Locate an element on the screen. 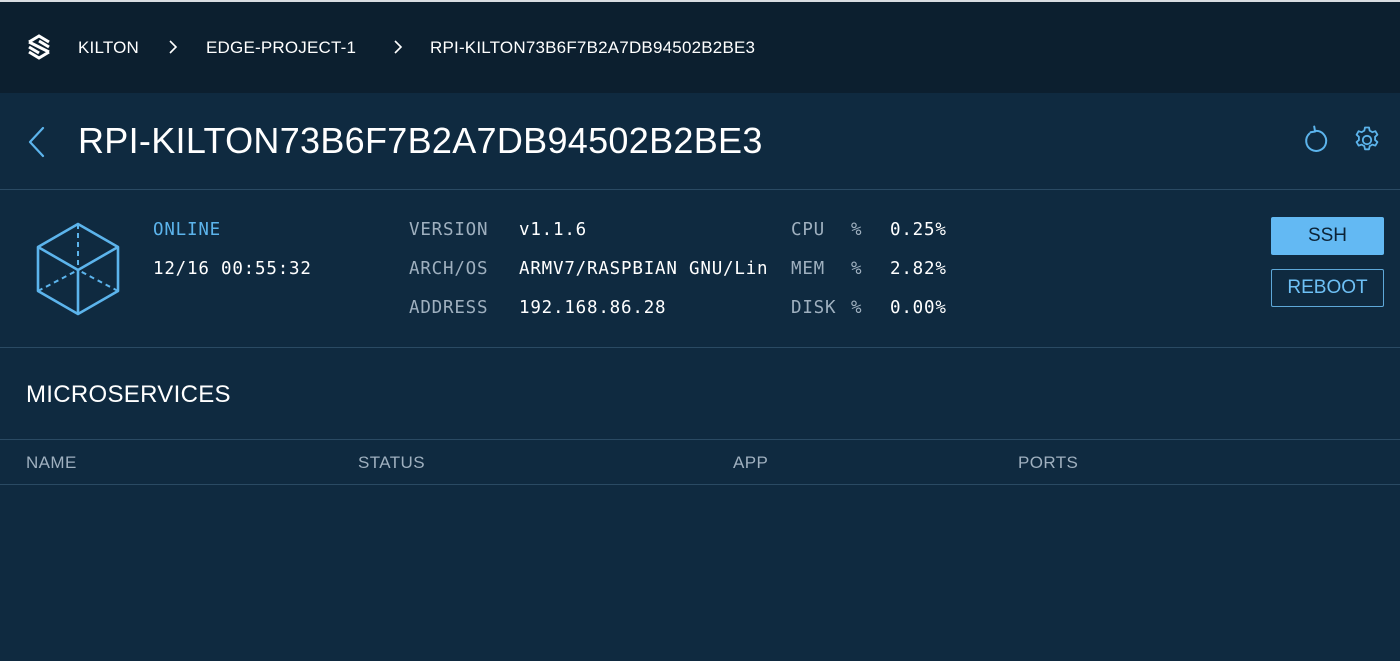 The width and height of the screenshot is (1400, 661). cpu-unit: % is located at coordinates (857, 230).